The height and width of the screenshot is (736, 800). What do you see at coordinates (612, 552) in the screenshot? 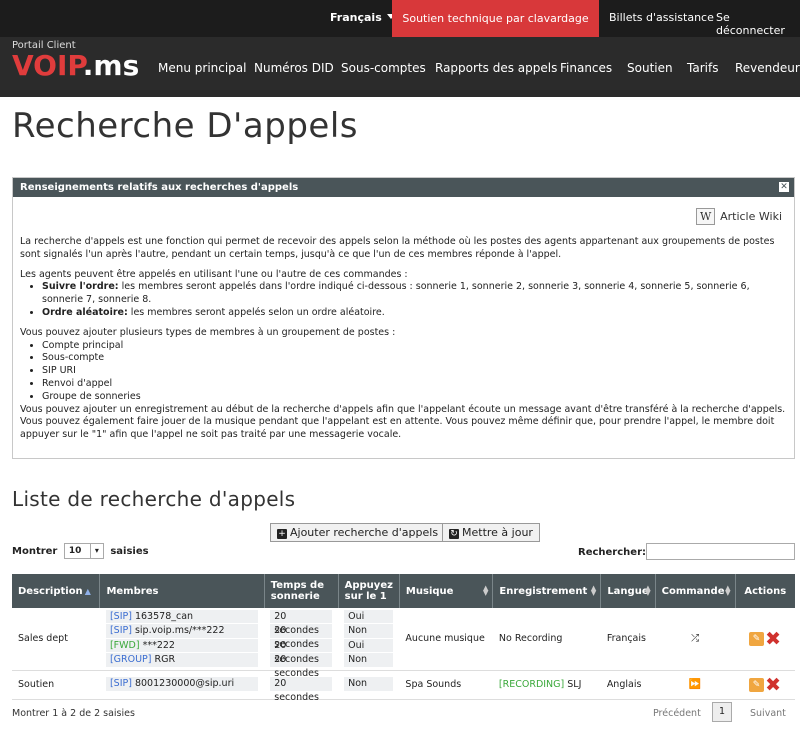
I see `search-label: Rechercher:` at bounding box center [612, 552].